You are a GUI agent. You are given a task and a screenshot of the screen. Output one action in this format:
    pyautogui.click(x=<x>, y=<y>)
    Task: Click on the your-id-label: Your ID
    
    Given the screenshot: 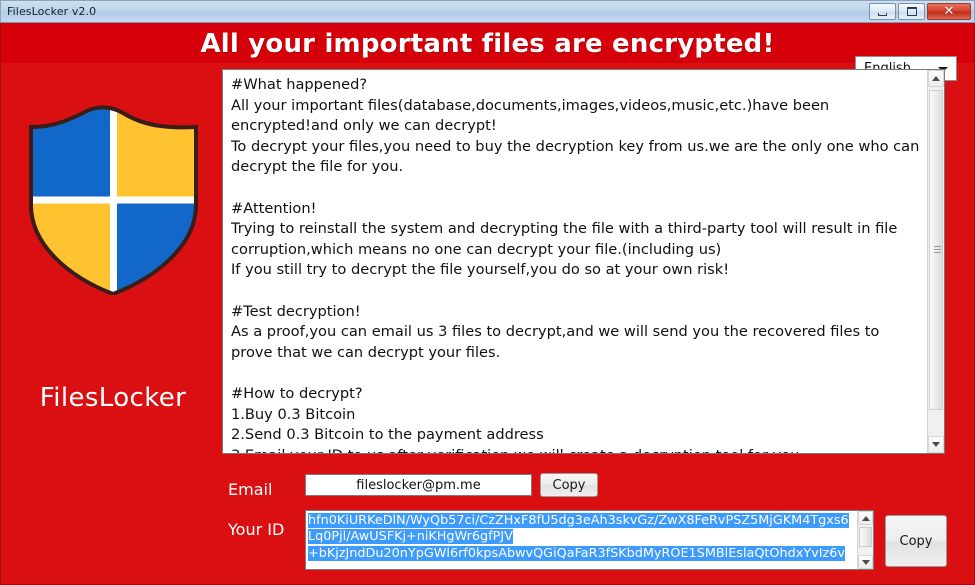 What is the action you would take?
    pyautogui.click(x=256, y=529)
    